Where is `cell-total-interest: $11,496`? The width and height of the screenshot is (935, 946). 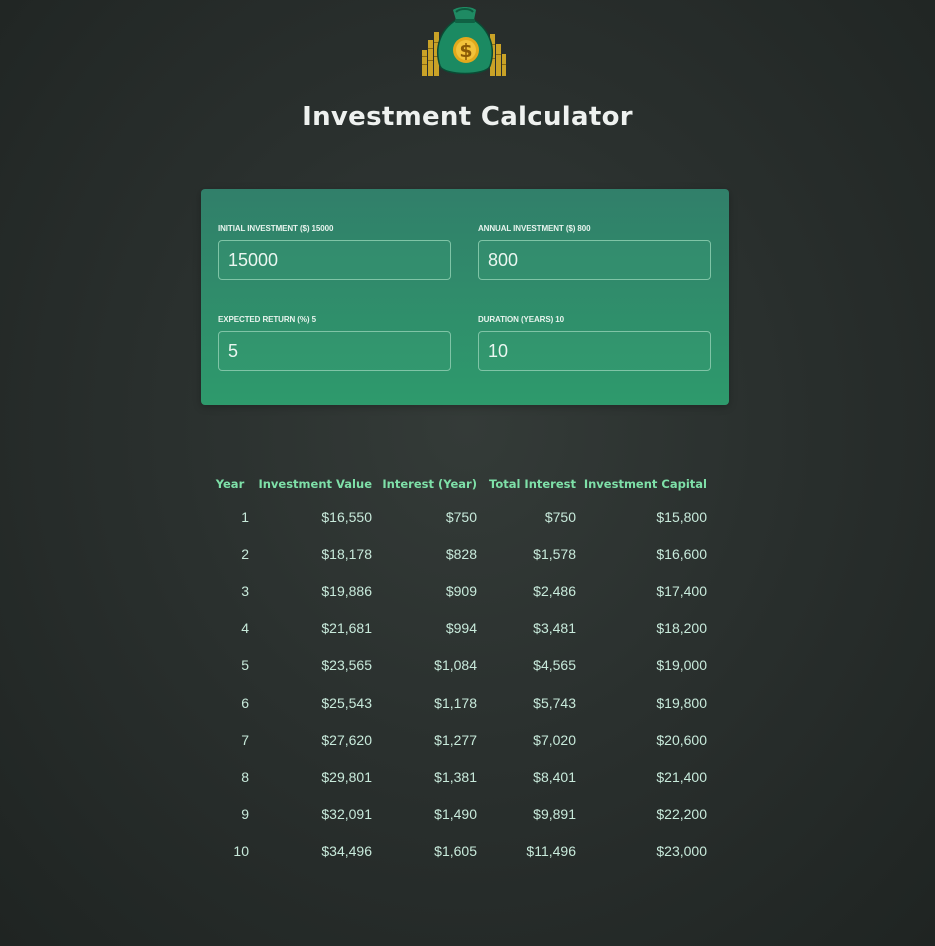 cell-total-interest: $11,496 is located at coordinates (551, 851).